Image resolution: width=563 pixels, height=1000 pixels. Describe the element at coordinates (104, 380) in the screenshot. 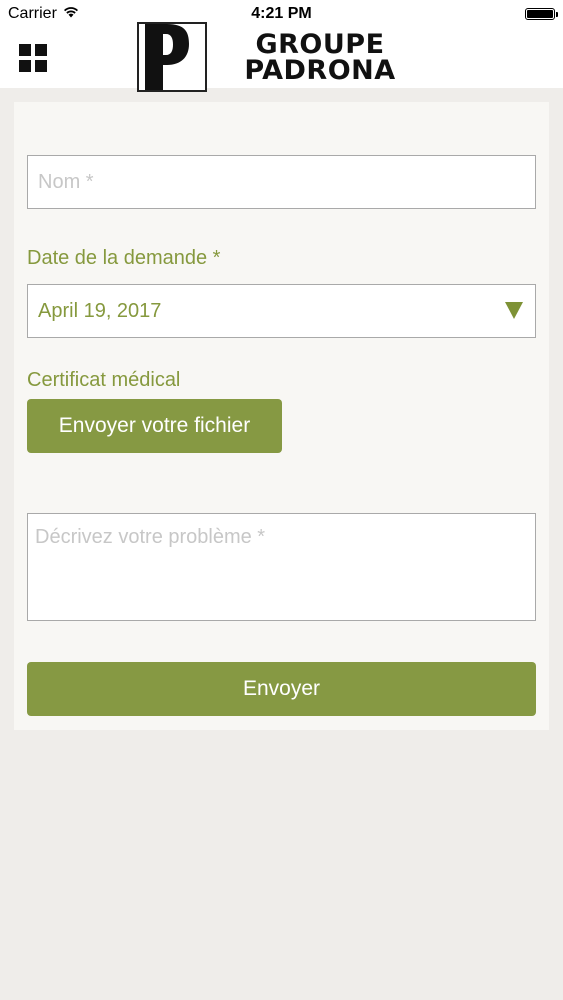

I see `certificat-label: Certificat médical` at that location.